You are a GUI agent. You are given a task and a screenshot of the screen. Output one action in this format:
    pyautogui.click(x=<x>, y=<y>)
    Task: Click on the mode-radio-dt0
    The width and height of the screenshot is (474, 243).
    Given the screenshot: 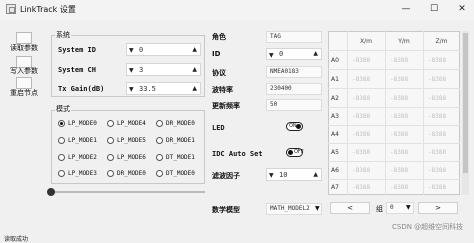 What is the action you would take?
    pyautogui.click(x=159, y=173)
    